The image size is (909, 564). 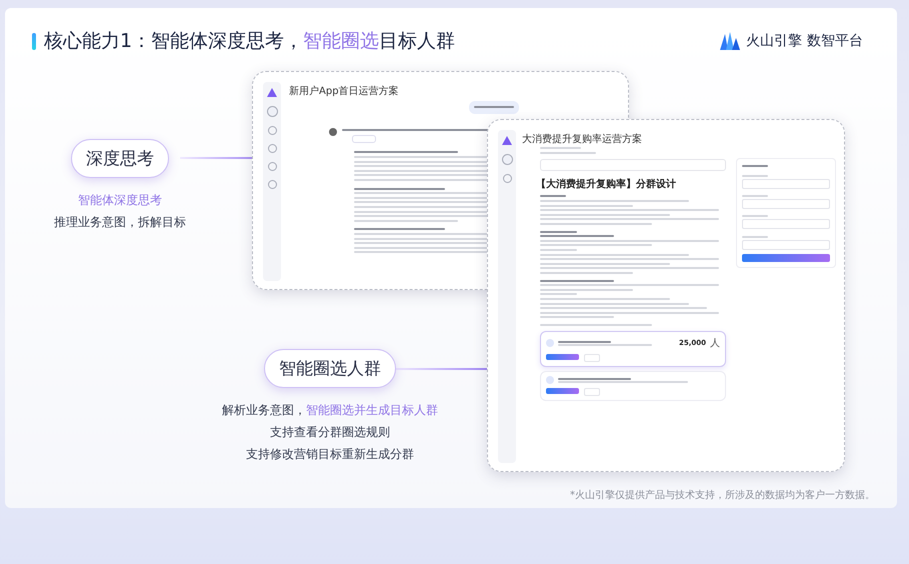 What do you see at coordinates (715, 343) in the screenshot?
I see `segment-unit: 人` at bounding box center [715, 343].